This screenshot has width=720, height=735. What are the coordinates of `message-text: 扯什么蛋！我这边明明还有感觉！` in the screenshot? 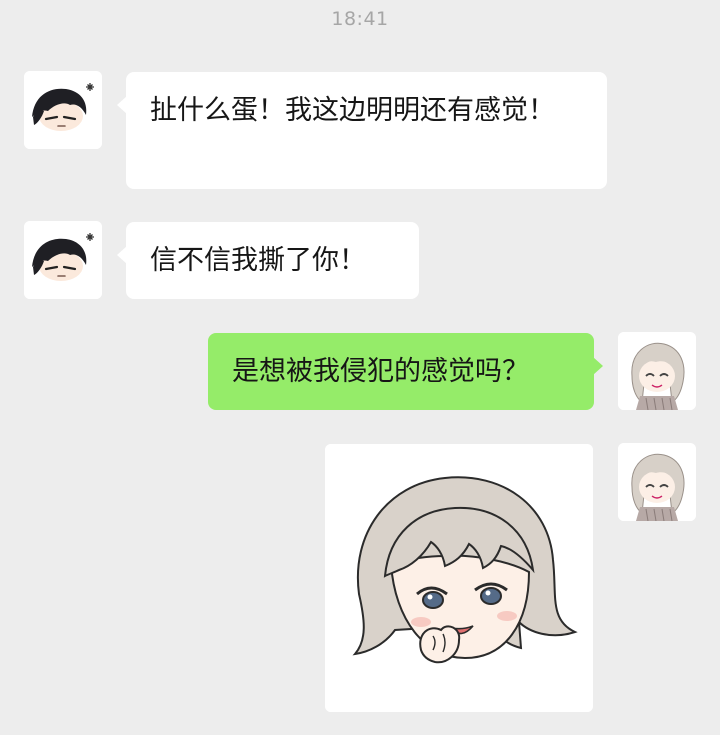 It's located at (352, 110).